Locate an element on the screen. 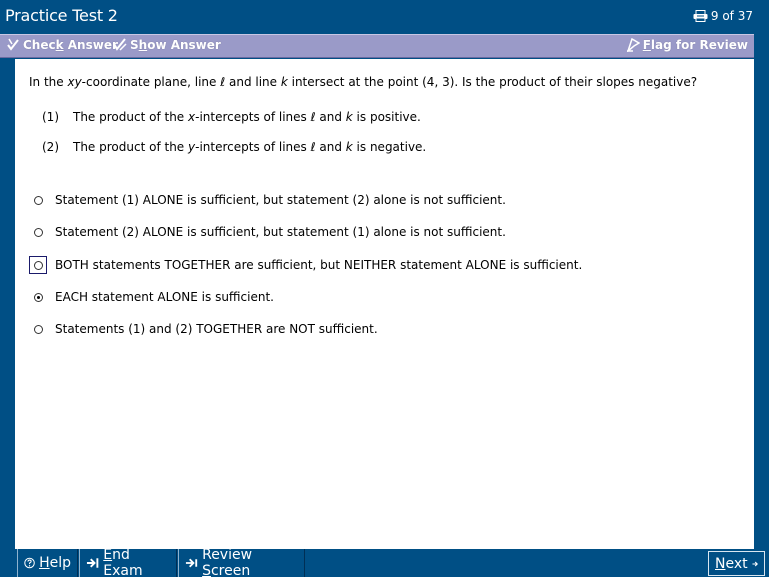 The image size is (769, 577). arrow-right-icon is located at coordinates (755, 563).